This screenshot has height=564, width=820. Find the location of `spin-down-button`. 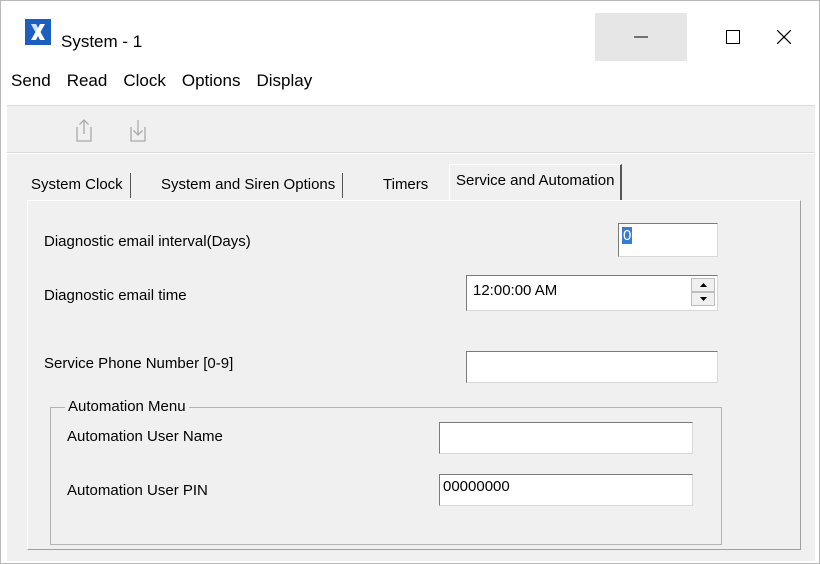

spin-down-button is located at coordinates (703, 299).